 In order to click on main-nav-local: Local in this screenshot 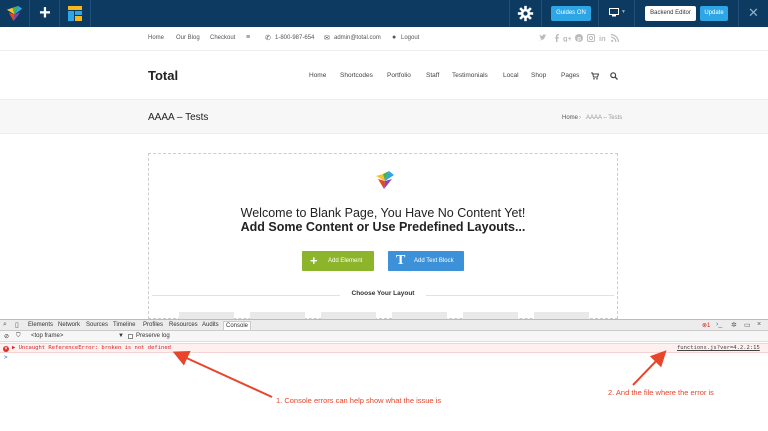, I will do `click(511, 75)`.